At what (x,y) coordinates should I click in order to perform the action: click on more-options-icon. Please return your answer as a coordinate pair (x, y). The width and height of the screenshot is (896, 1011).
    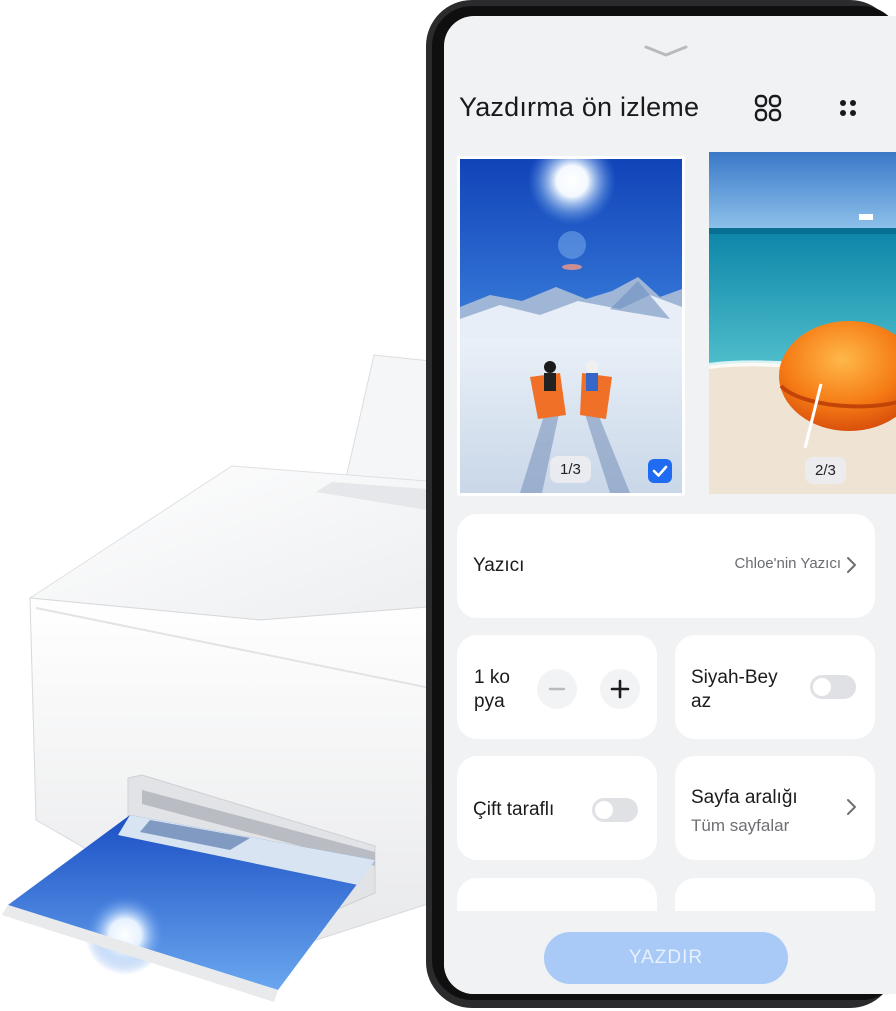
    Looking at the image, I should click on (848, 108).